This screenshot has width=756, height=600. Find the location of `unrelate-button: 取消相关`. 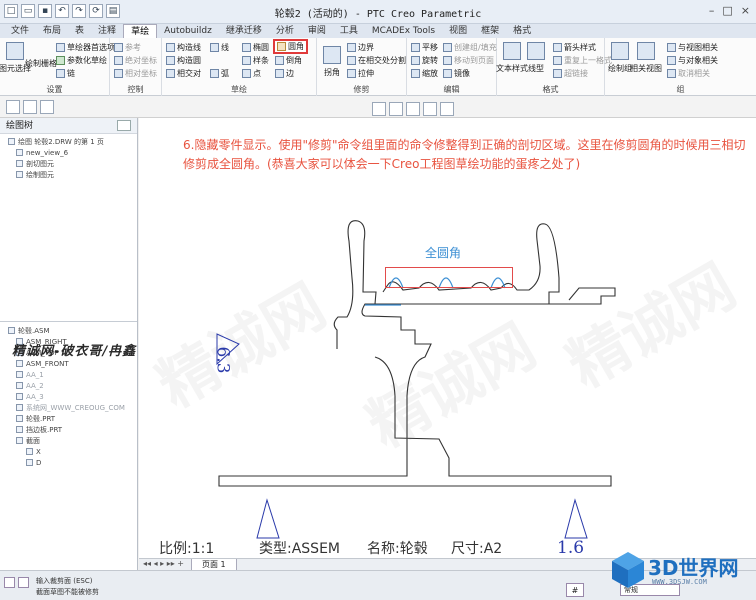

unrelate-button: 取消相关 is located at coordinates (688, 73).